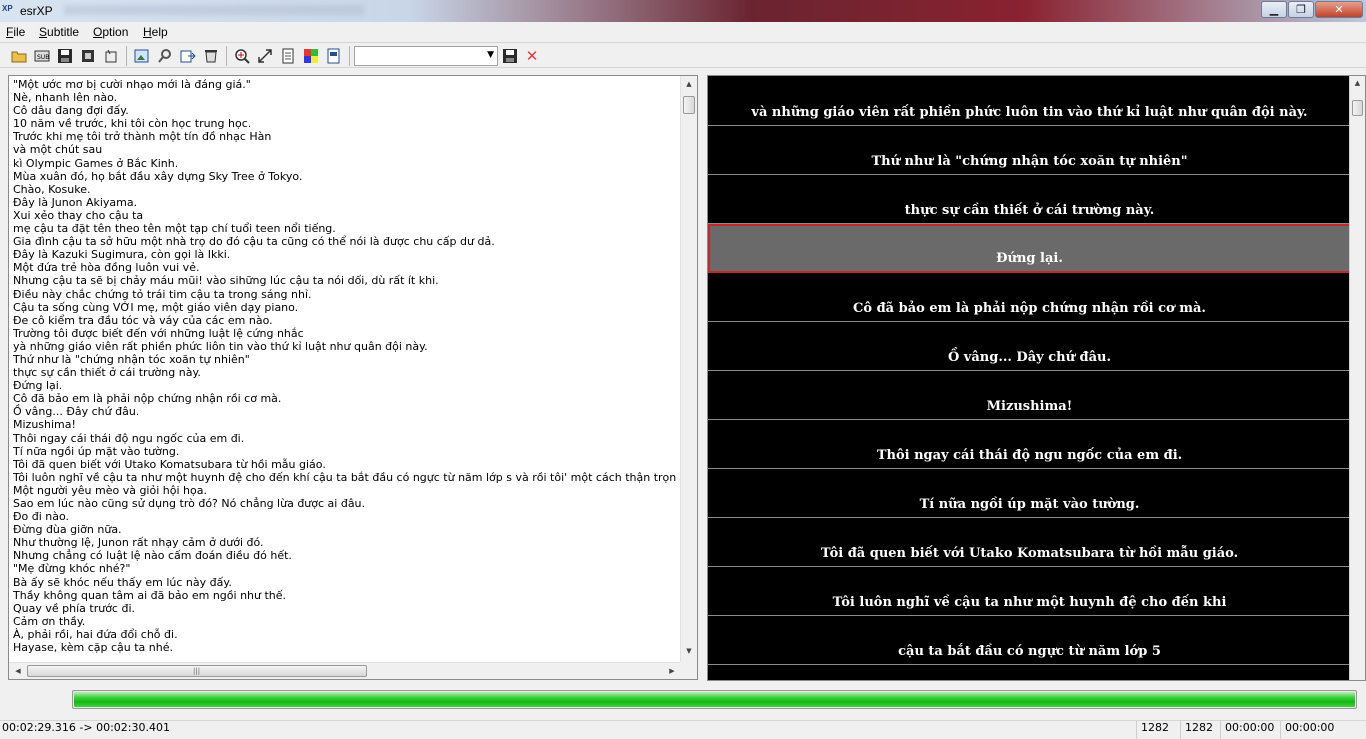 The image size is (1366, 739). What do you see at coordinates (1029, 406) in the screenshot?
I see `subtitle-text: Mizushima!` at bounding box center [1029, 406].